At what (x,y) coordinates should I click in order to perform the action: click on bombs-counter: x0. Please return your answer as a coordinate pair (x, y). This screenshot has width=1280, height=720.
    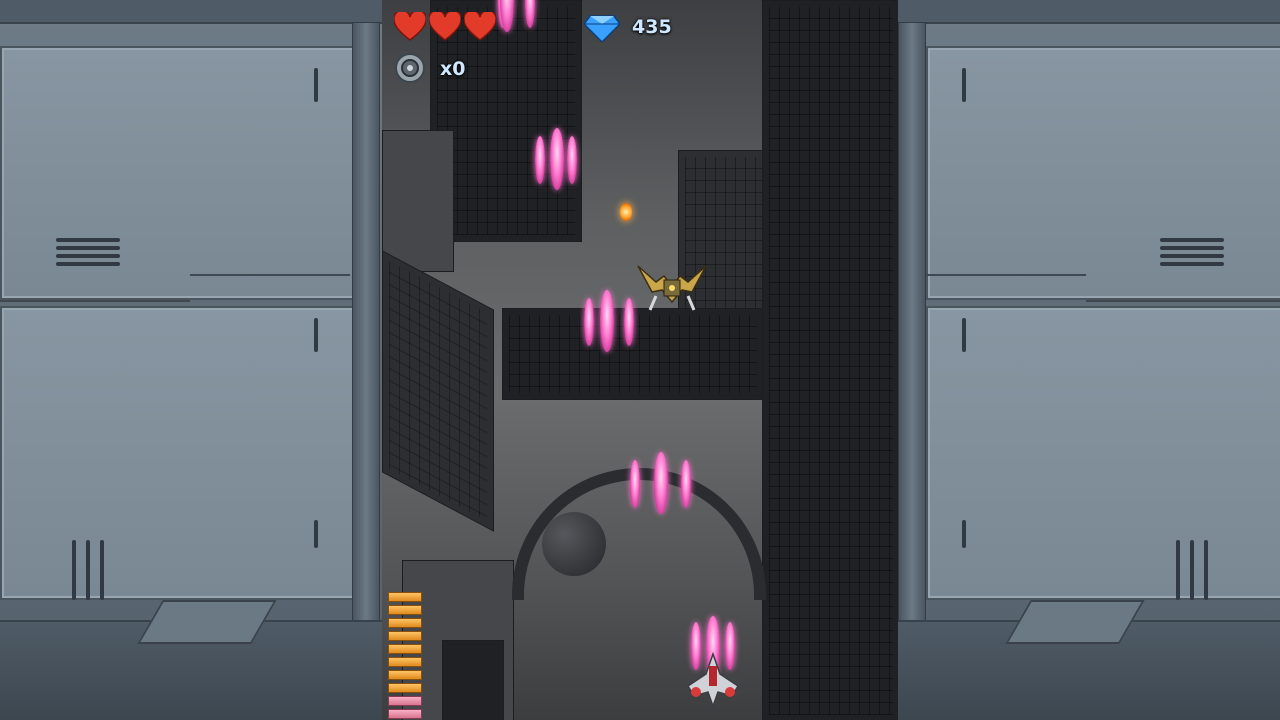
    Looking at the image, I should click on (453, 69).